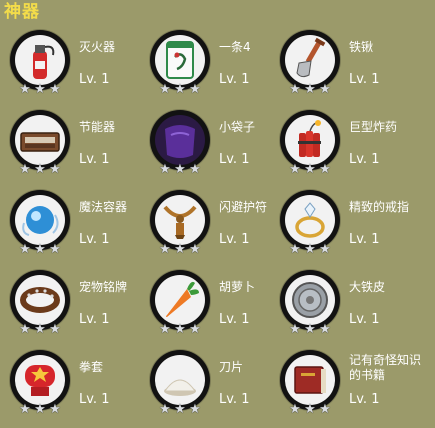 This screenshot has height=428, width=435. Describe the element at coordinates (351, 388) in the screenshot. I see `artifact-item-strange-book: ★ ★ ★ 记有奇怪知识的书籍 Lv. 1` at that location.